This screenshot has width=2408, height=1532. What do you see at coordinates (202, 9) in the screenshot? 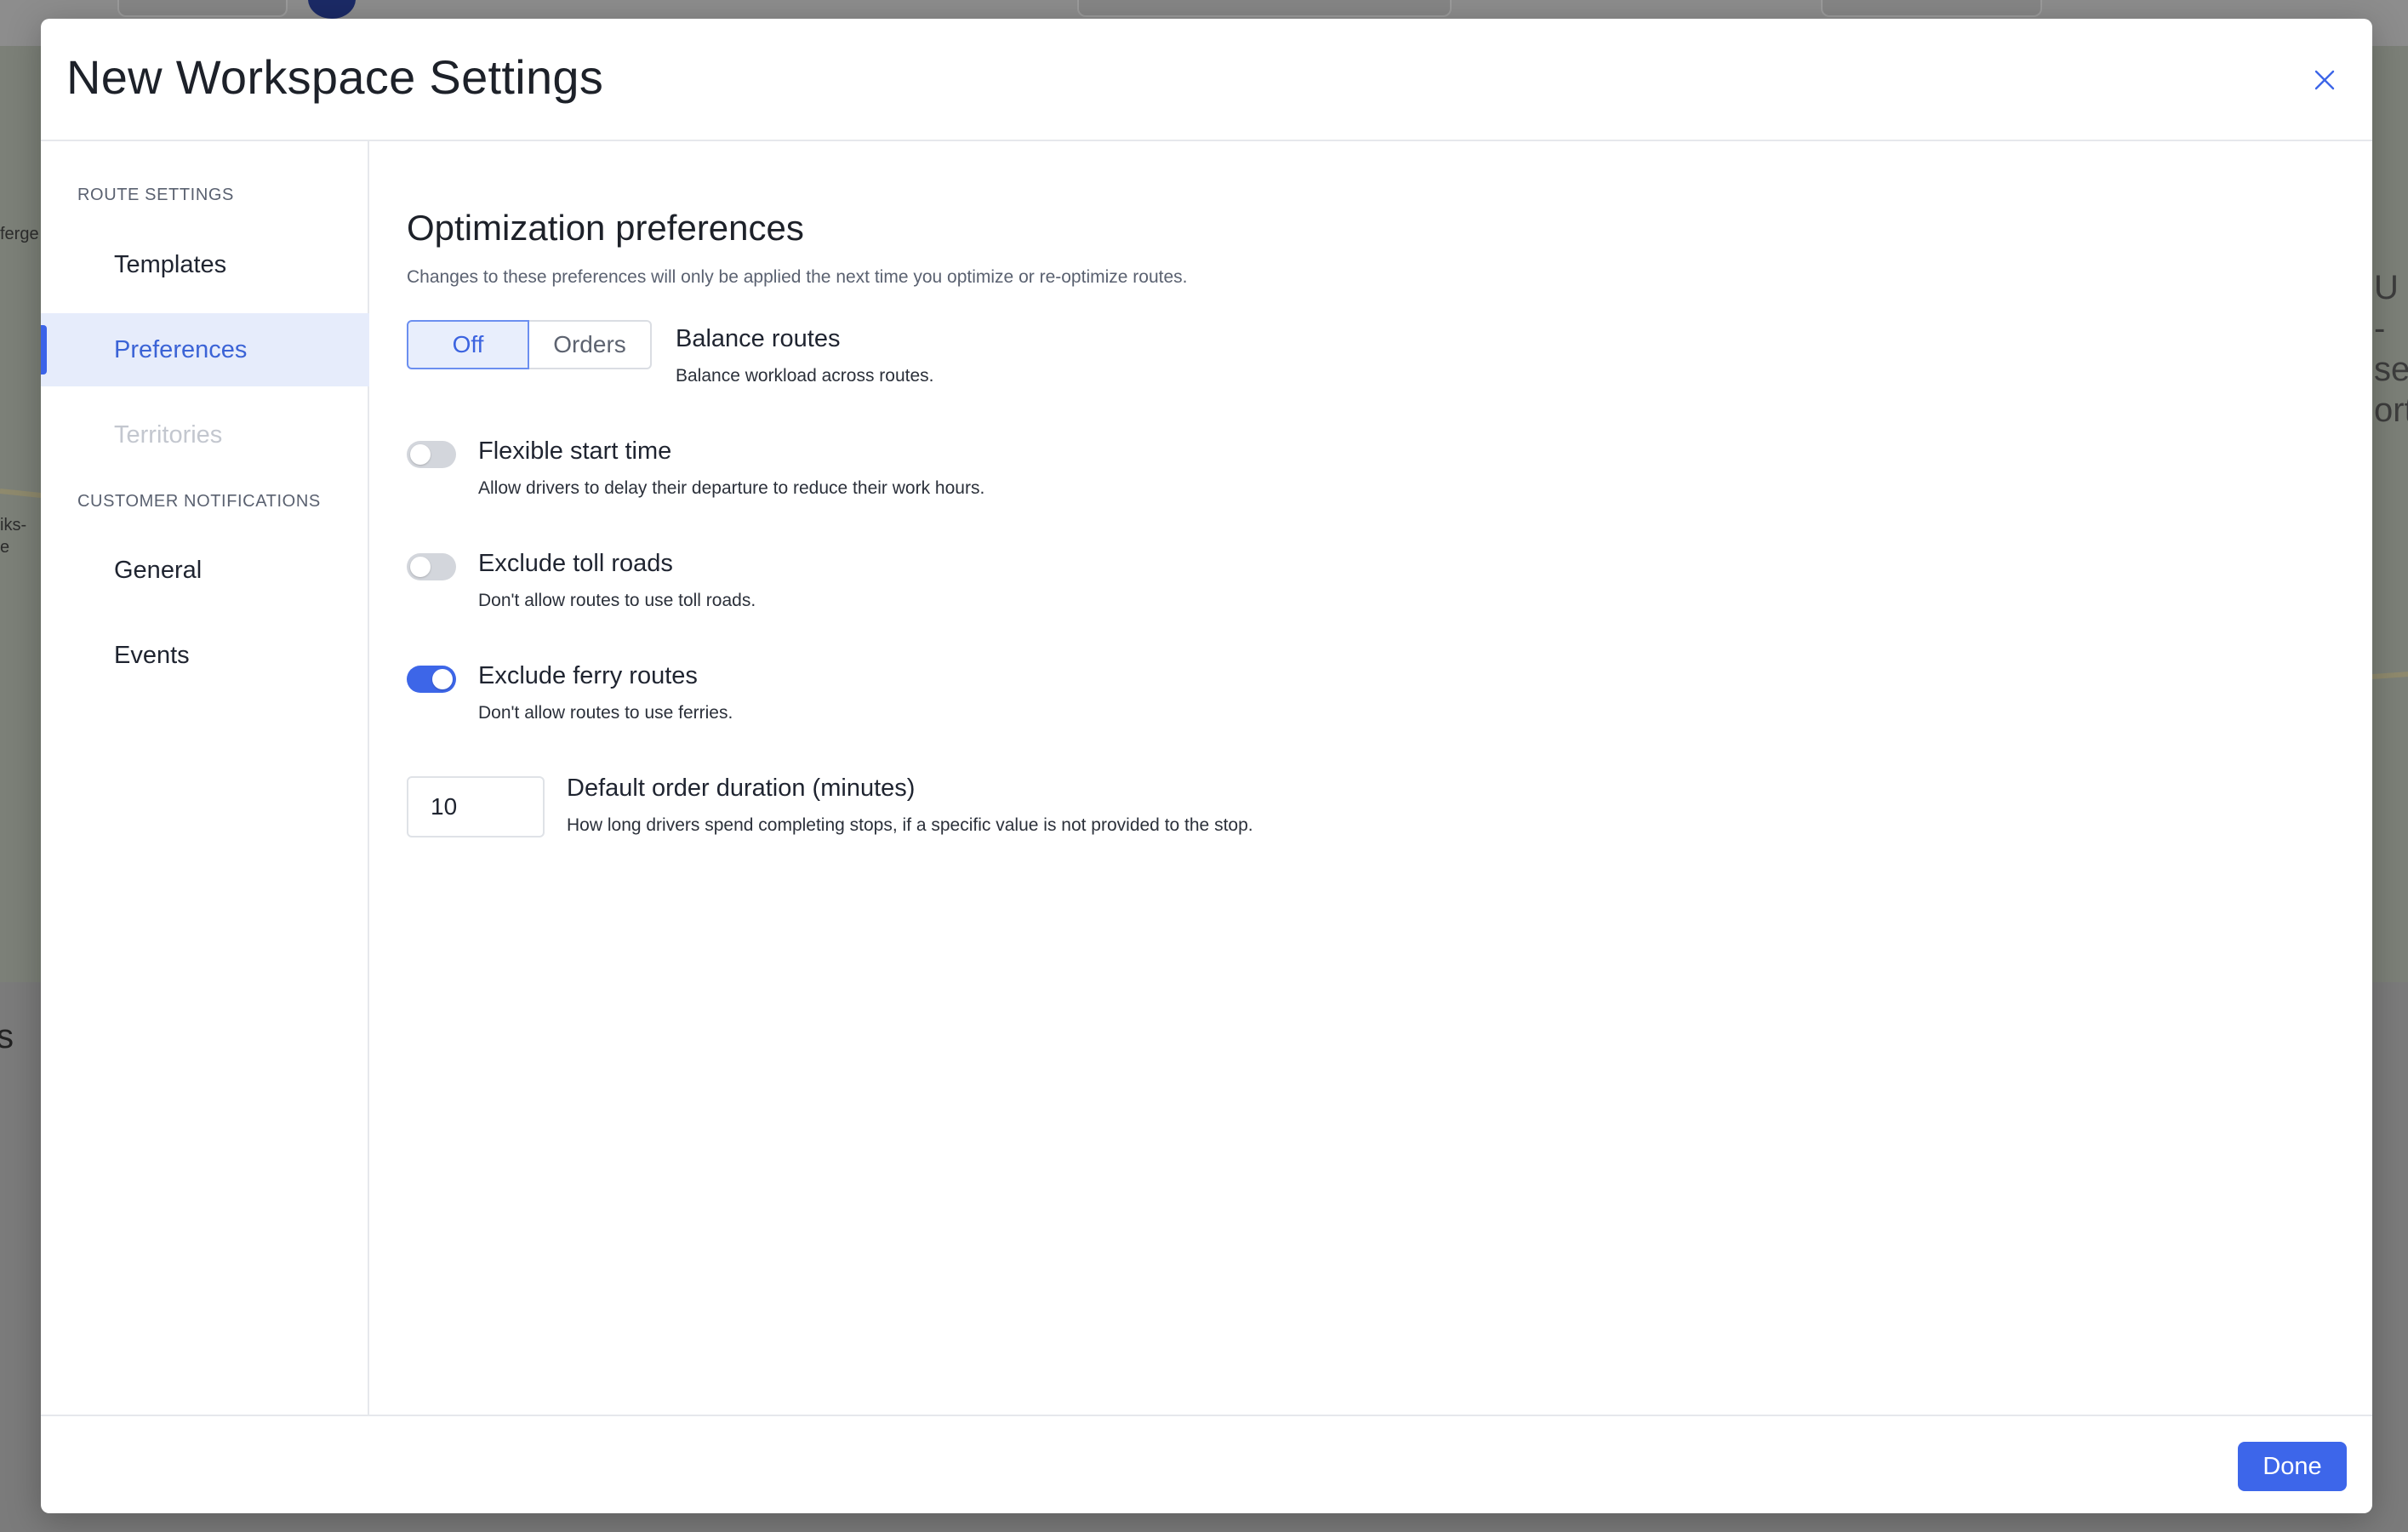
I see `background-search` at bounding box center [202, 9].